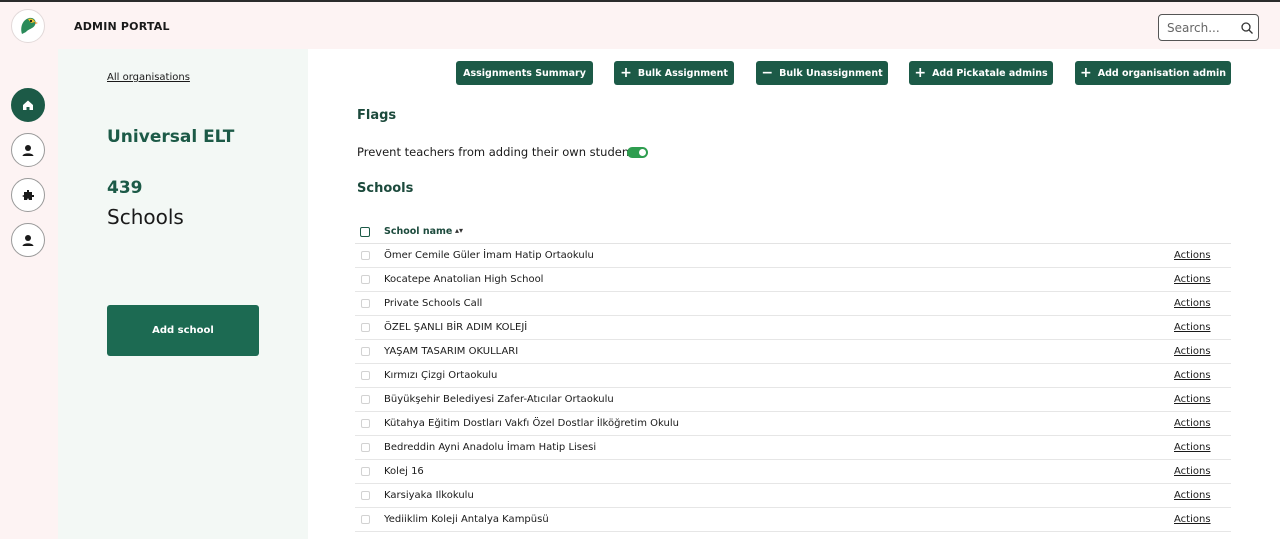 This screenshot has width=1280, height=539. What do you see at coordinates (793, 352) in the screenshot?
I see `table-row: YAŞAM TASARIM OKULLARI Actions` at bounding box center [793, 352].